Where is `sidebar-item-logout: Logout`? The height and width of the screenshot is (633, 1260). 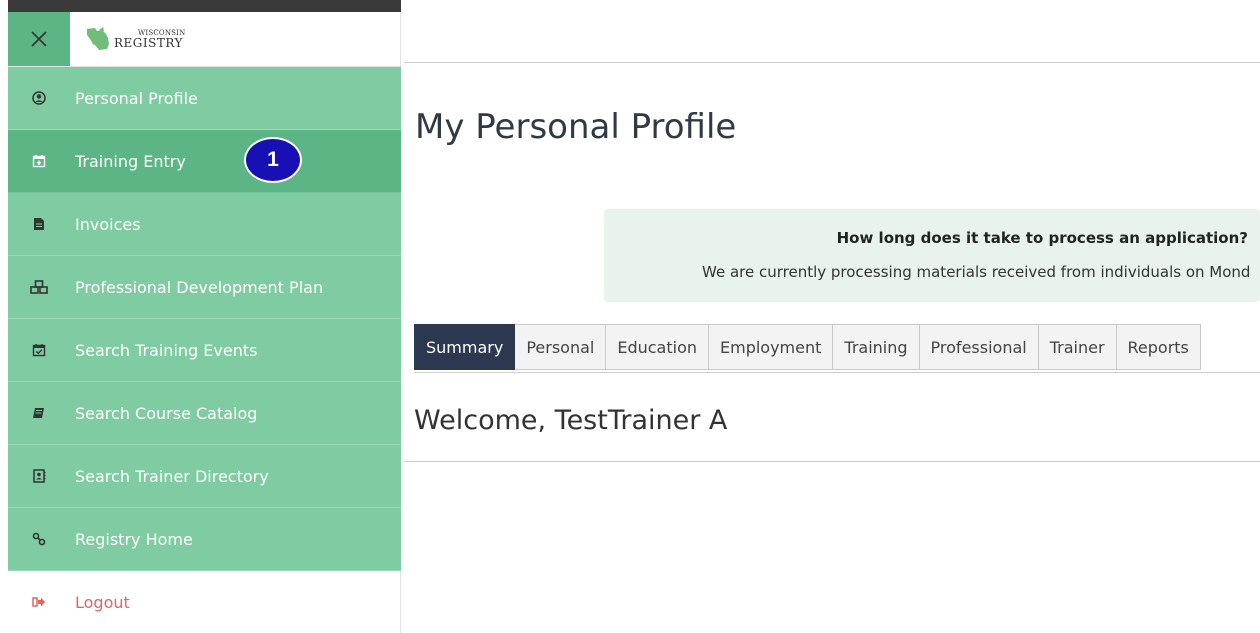
sidebar-item-logout: Logout is located at coordinates (204, 602).